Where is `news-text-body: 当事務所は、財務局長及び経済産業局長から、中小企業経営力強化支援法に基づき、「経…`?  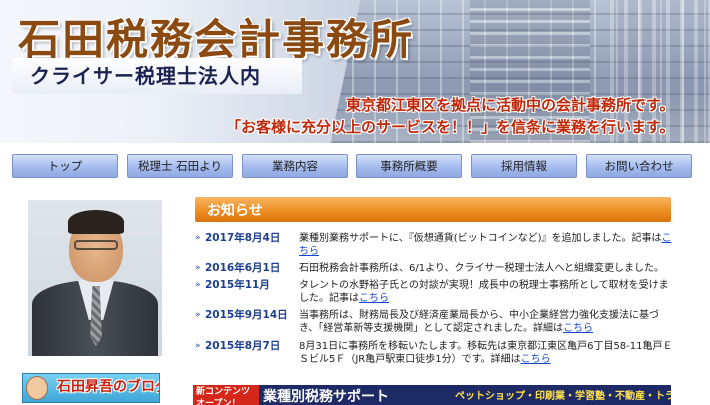
news-text-body: 当事務所は、財務局長及び経済産業局長から、中小企業経営力強化支援法に基づき、「経… is located at coordinates (479, 322).